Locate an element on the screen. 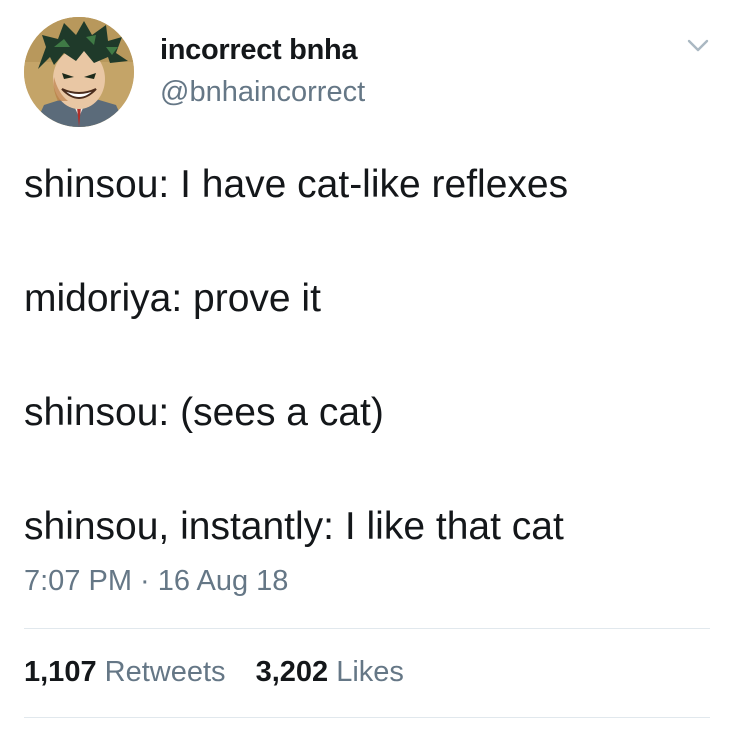  chevron-down-icon is located at coordinates (698, 45).